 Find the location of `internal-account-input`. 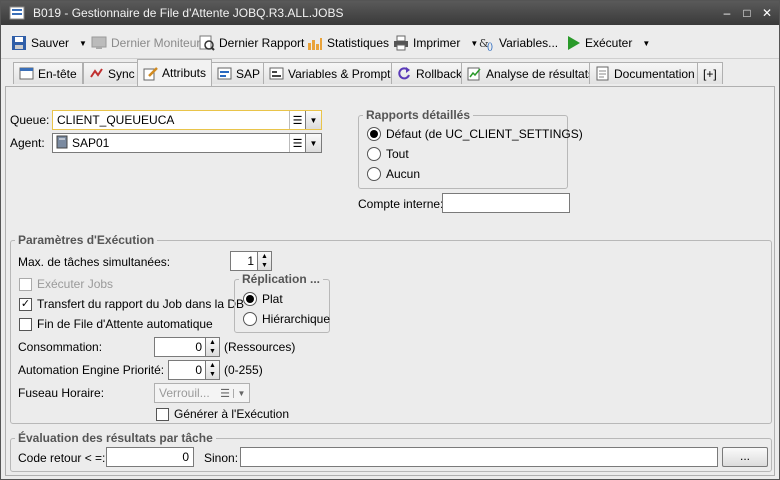

internal-account-input is located at coordinates (506, 203).